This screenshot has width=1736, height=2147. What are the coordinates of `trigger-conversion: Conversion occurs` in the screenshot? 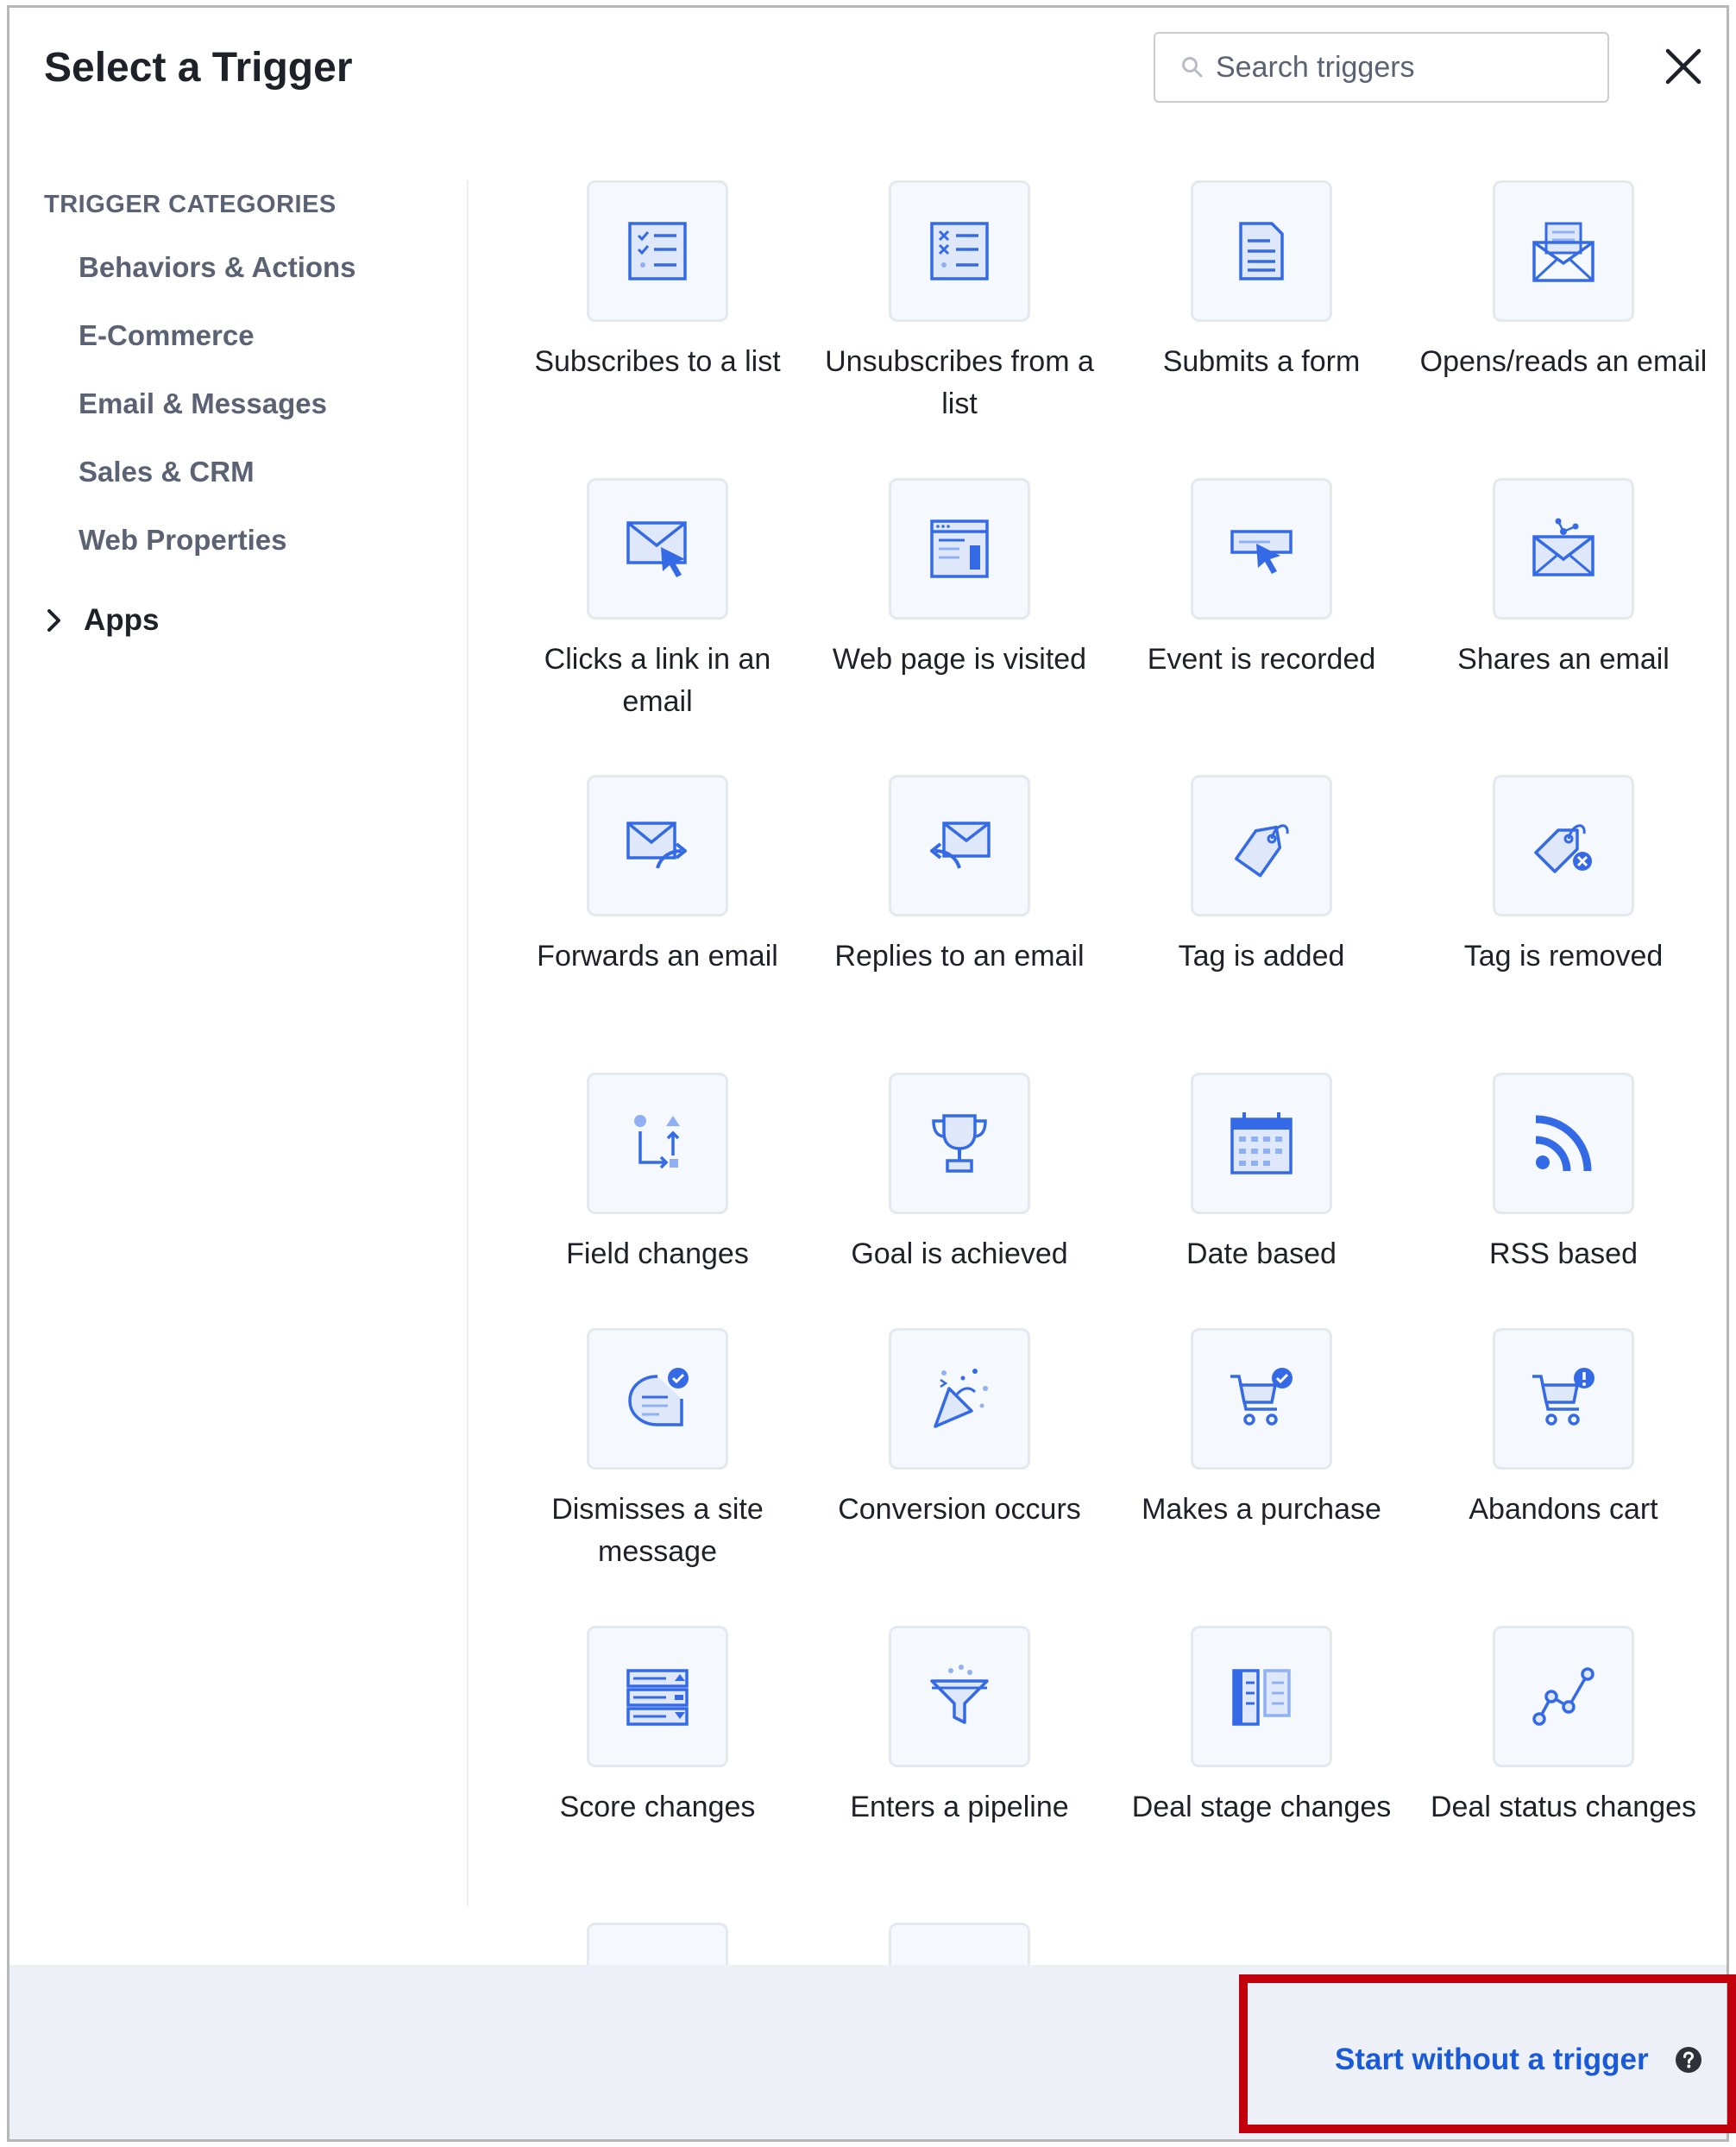 It's located at (959, 1429).